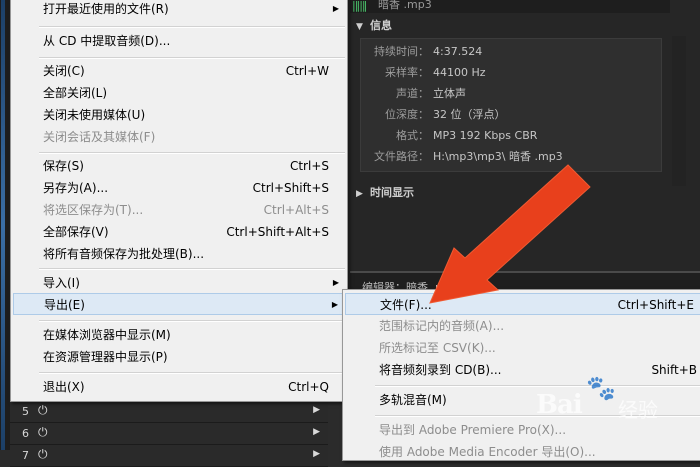  What do you see at coordinates (179, 387) in the screenshot?
I see `menu-item-exit: 退出(X) Ctrl+Q` at bounding box center [179, 387].